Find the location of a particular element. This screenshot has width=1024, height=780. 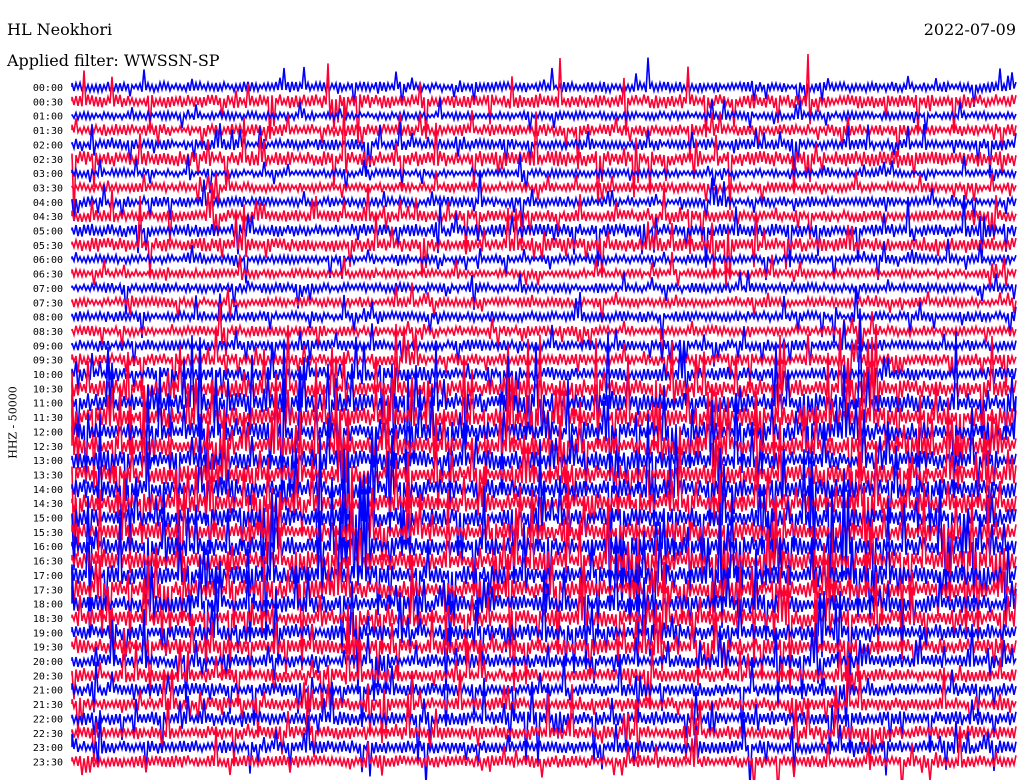

row-tick-label: 18:30 is located at coordinates (48, 619).